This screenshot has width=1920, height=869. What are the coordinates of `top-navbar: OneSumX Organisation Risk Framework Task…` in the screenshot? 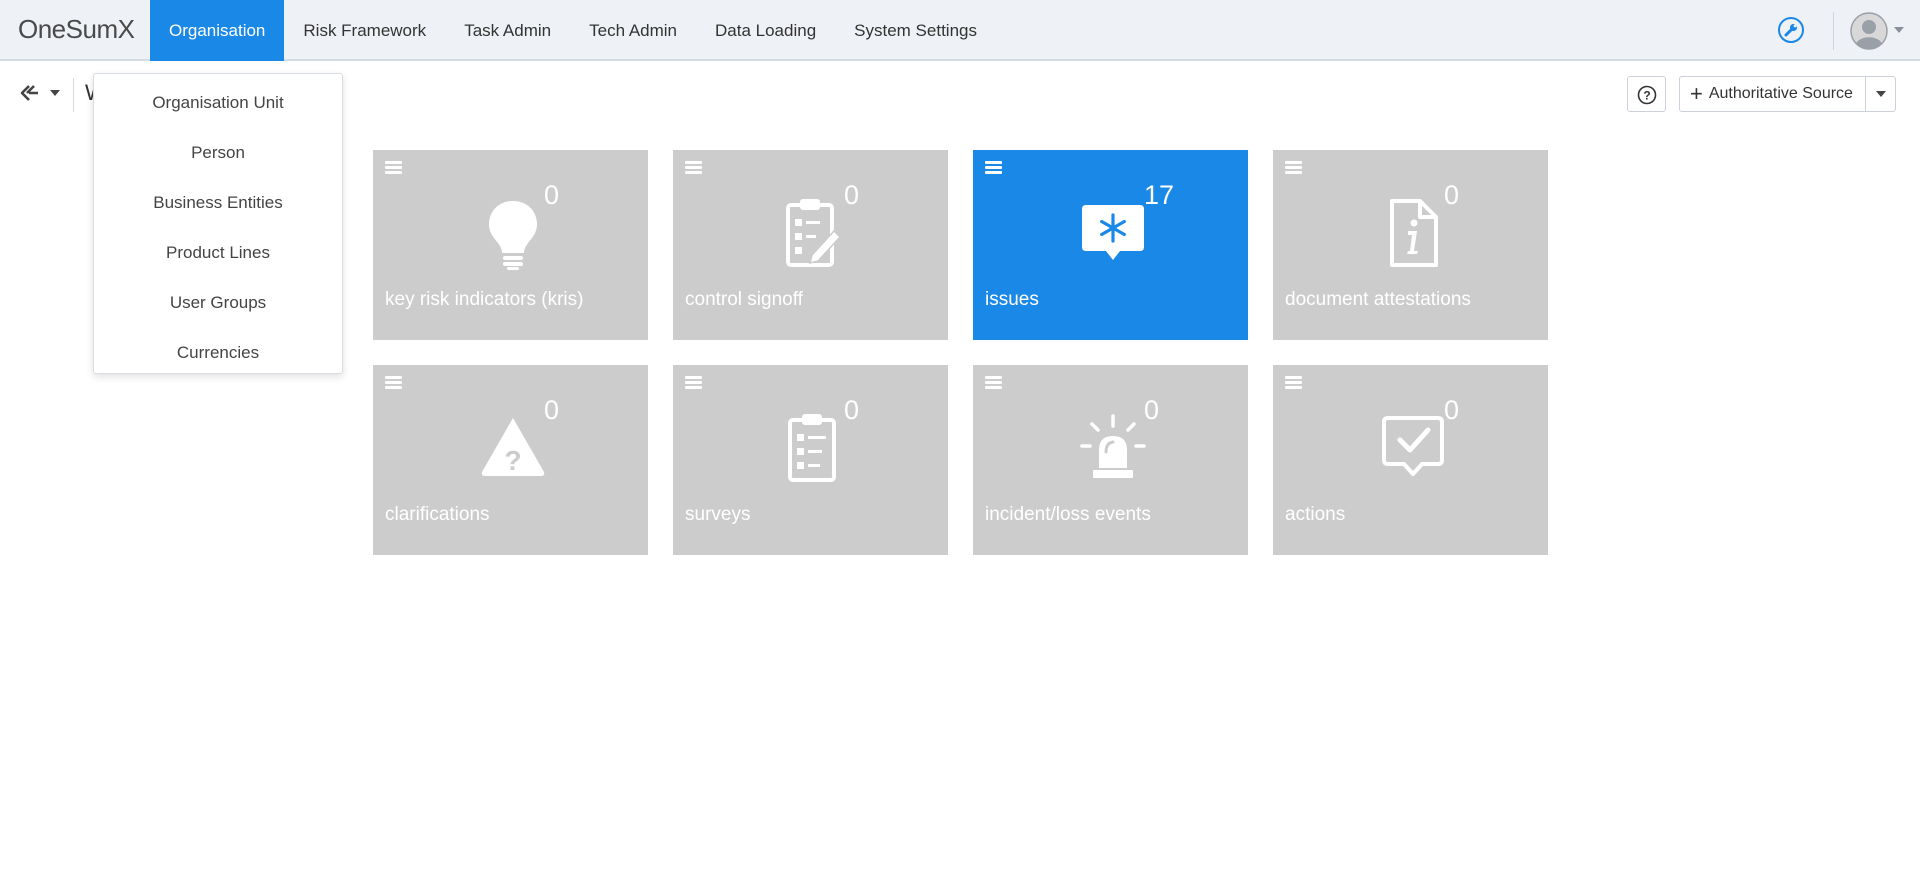 It's located at (960, 30).